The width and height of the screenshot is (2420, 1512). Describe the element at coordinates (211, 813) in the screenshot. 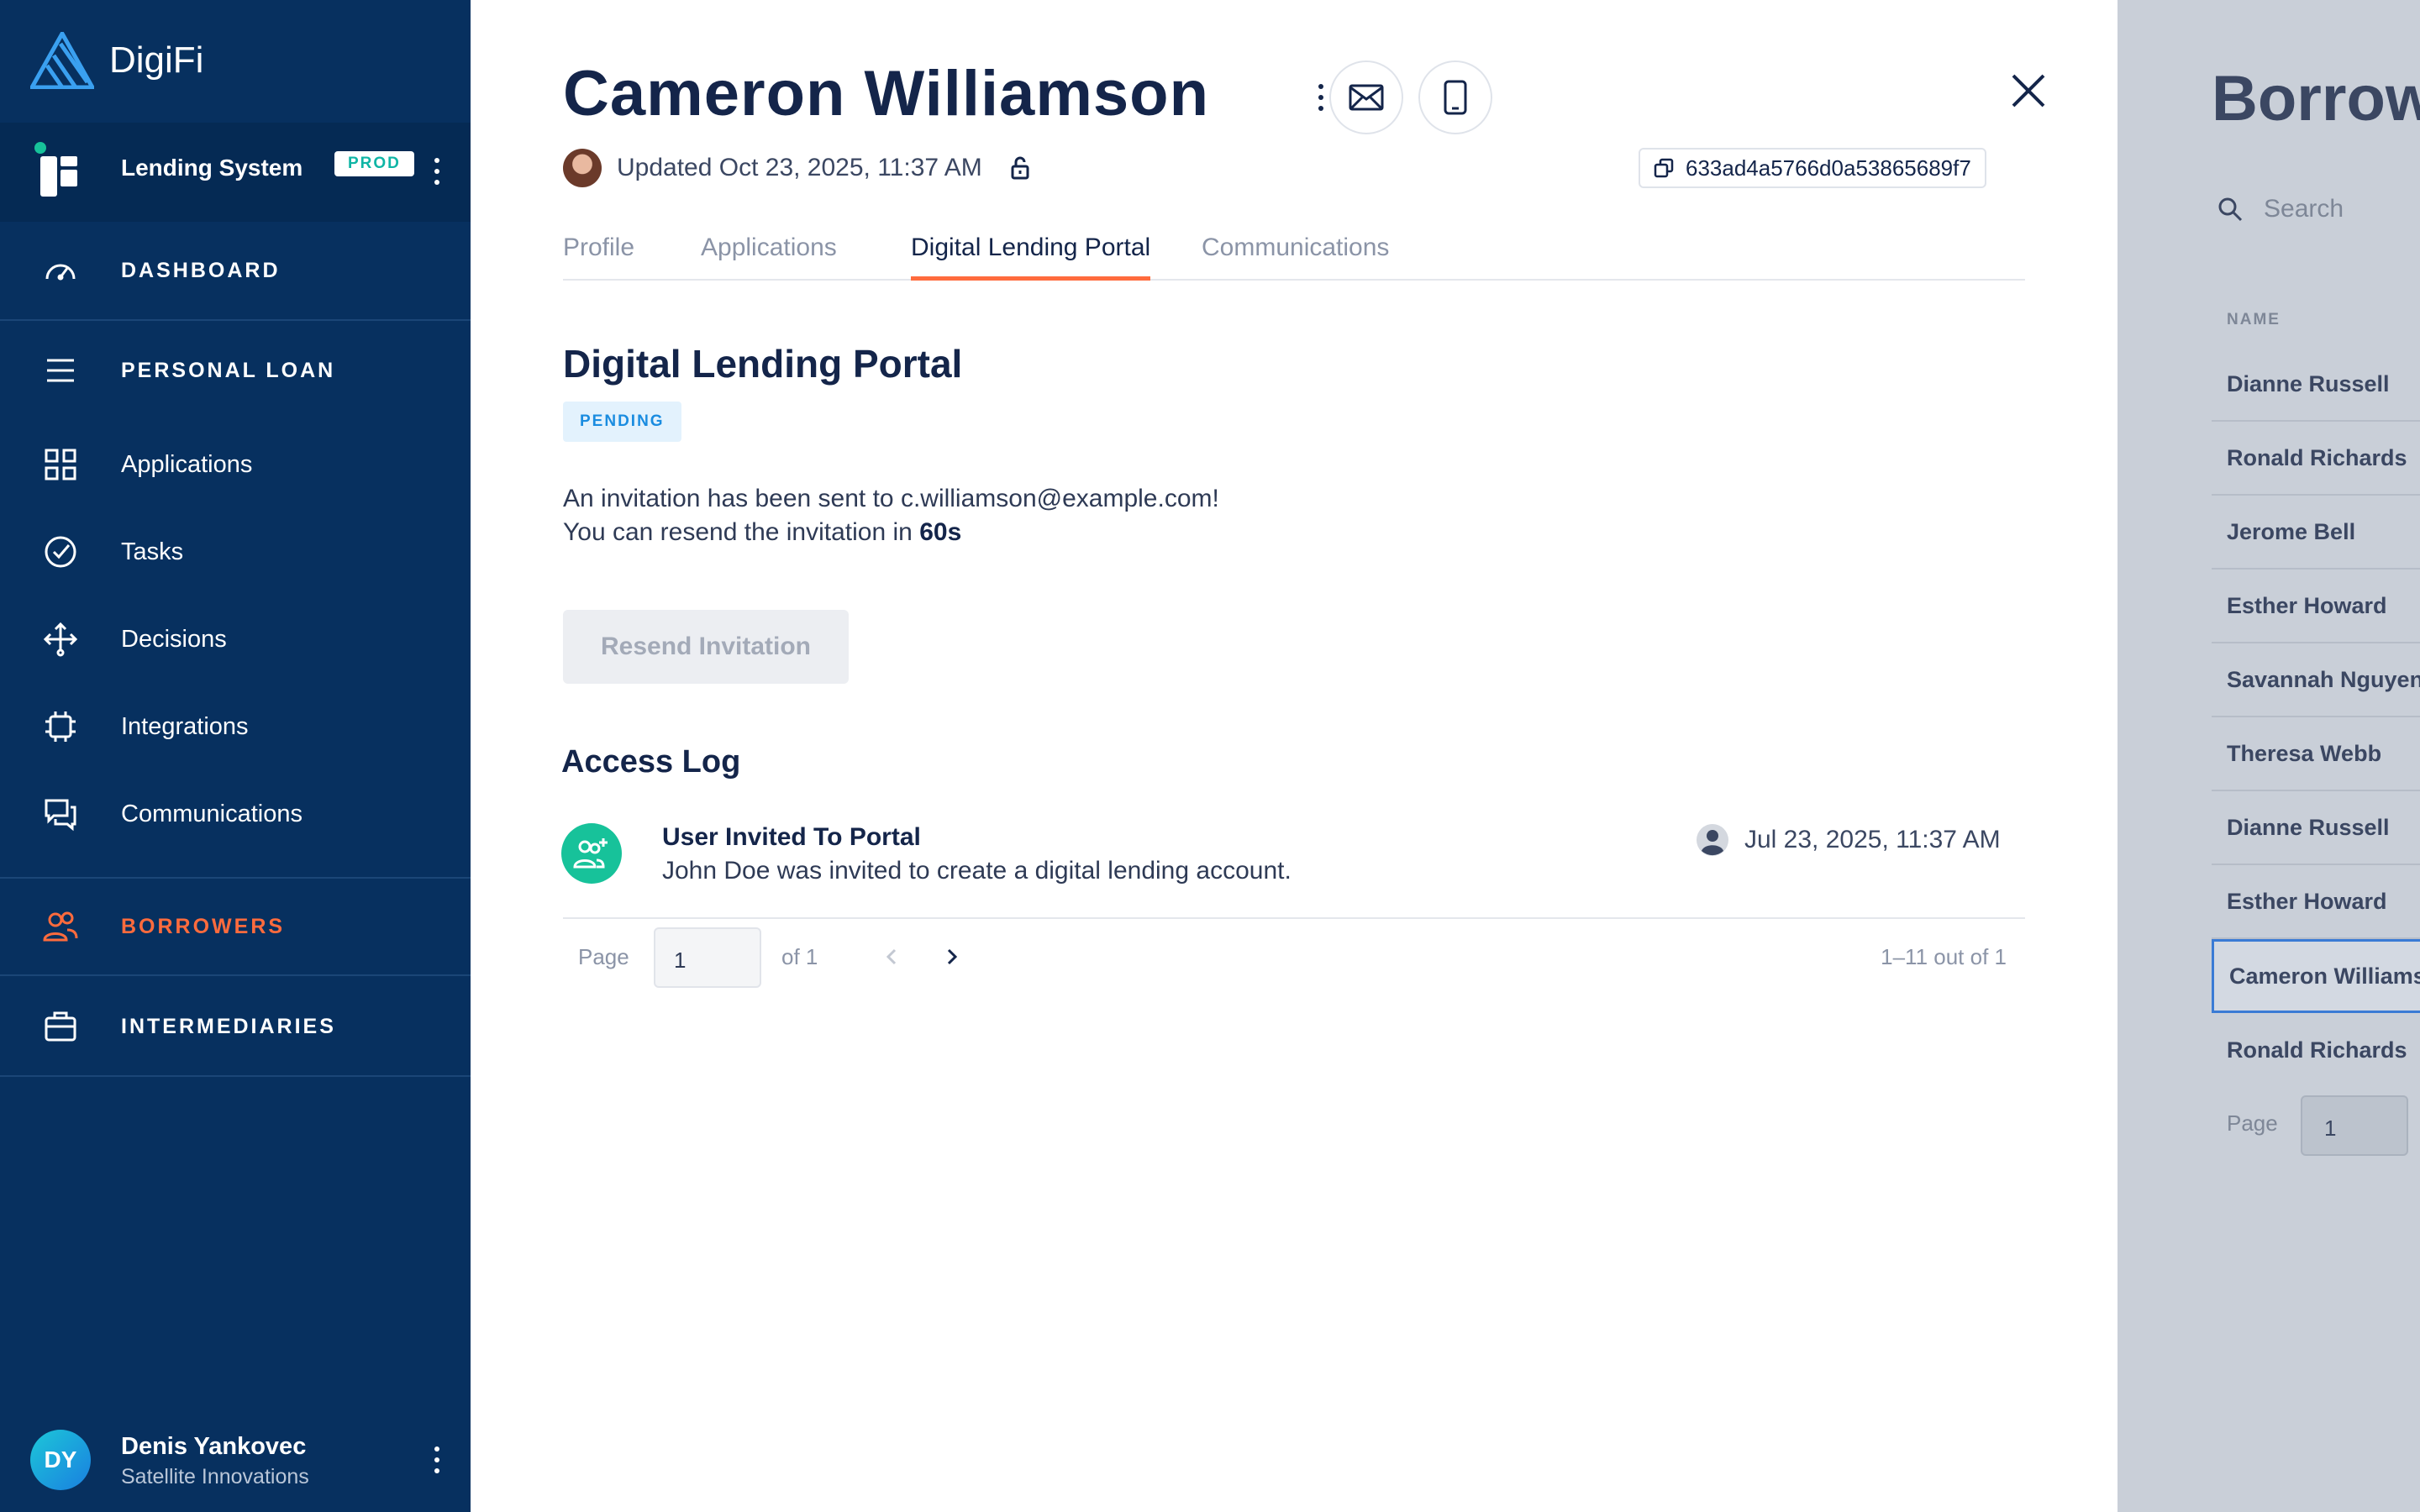

I see `sidebar-item-label: Communications` at that location.